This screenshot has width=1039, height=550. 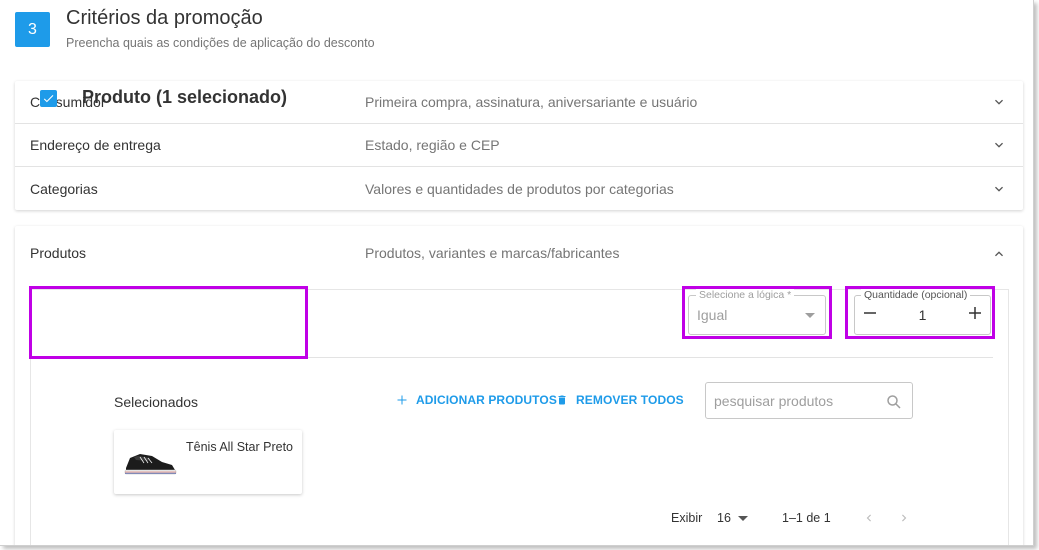 I want to click on selected-products-label: Selecionados, so click(x=156, y=402).